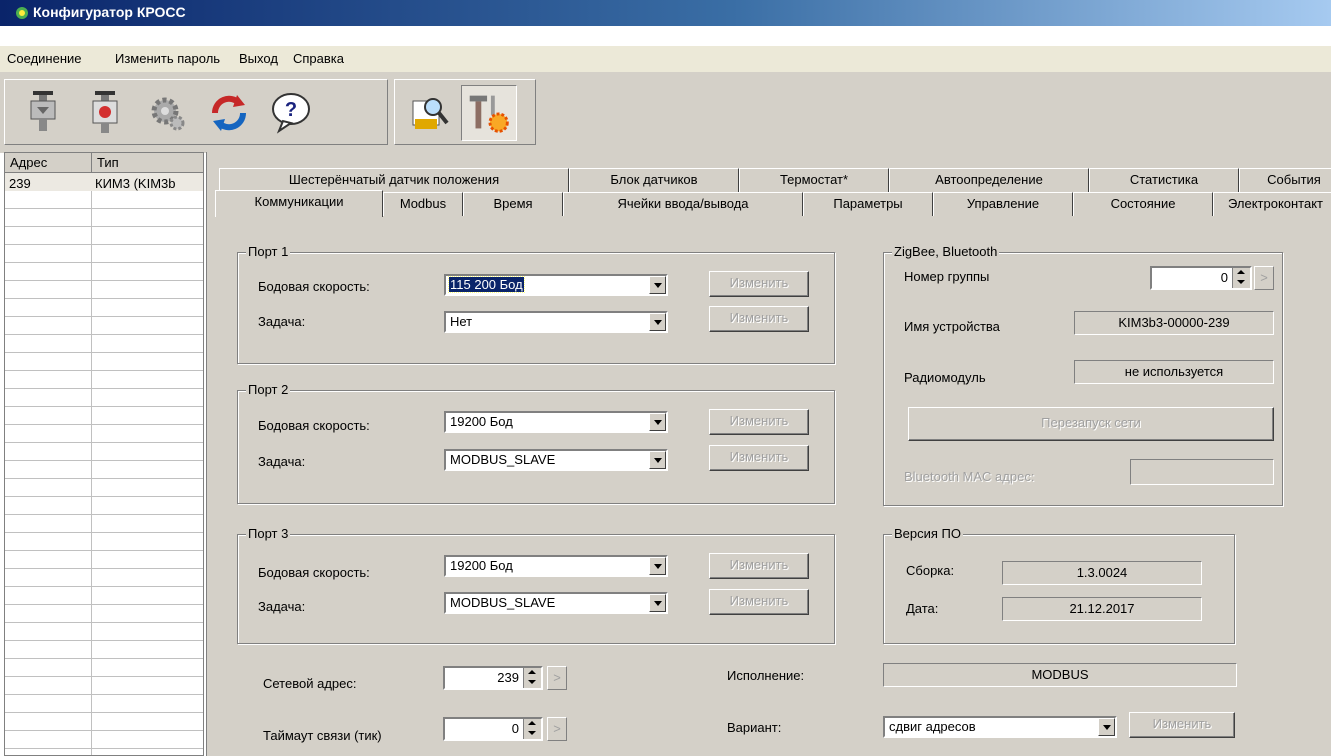 The width and height of the screenshot is (1331, 756). I want to click on port1-task-select: Нет, so click(556, 322).